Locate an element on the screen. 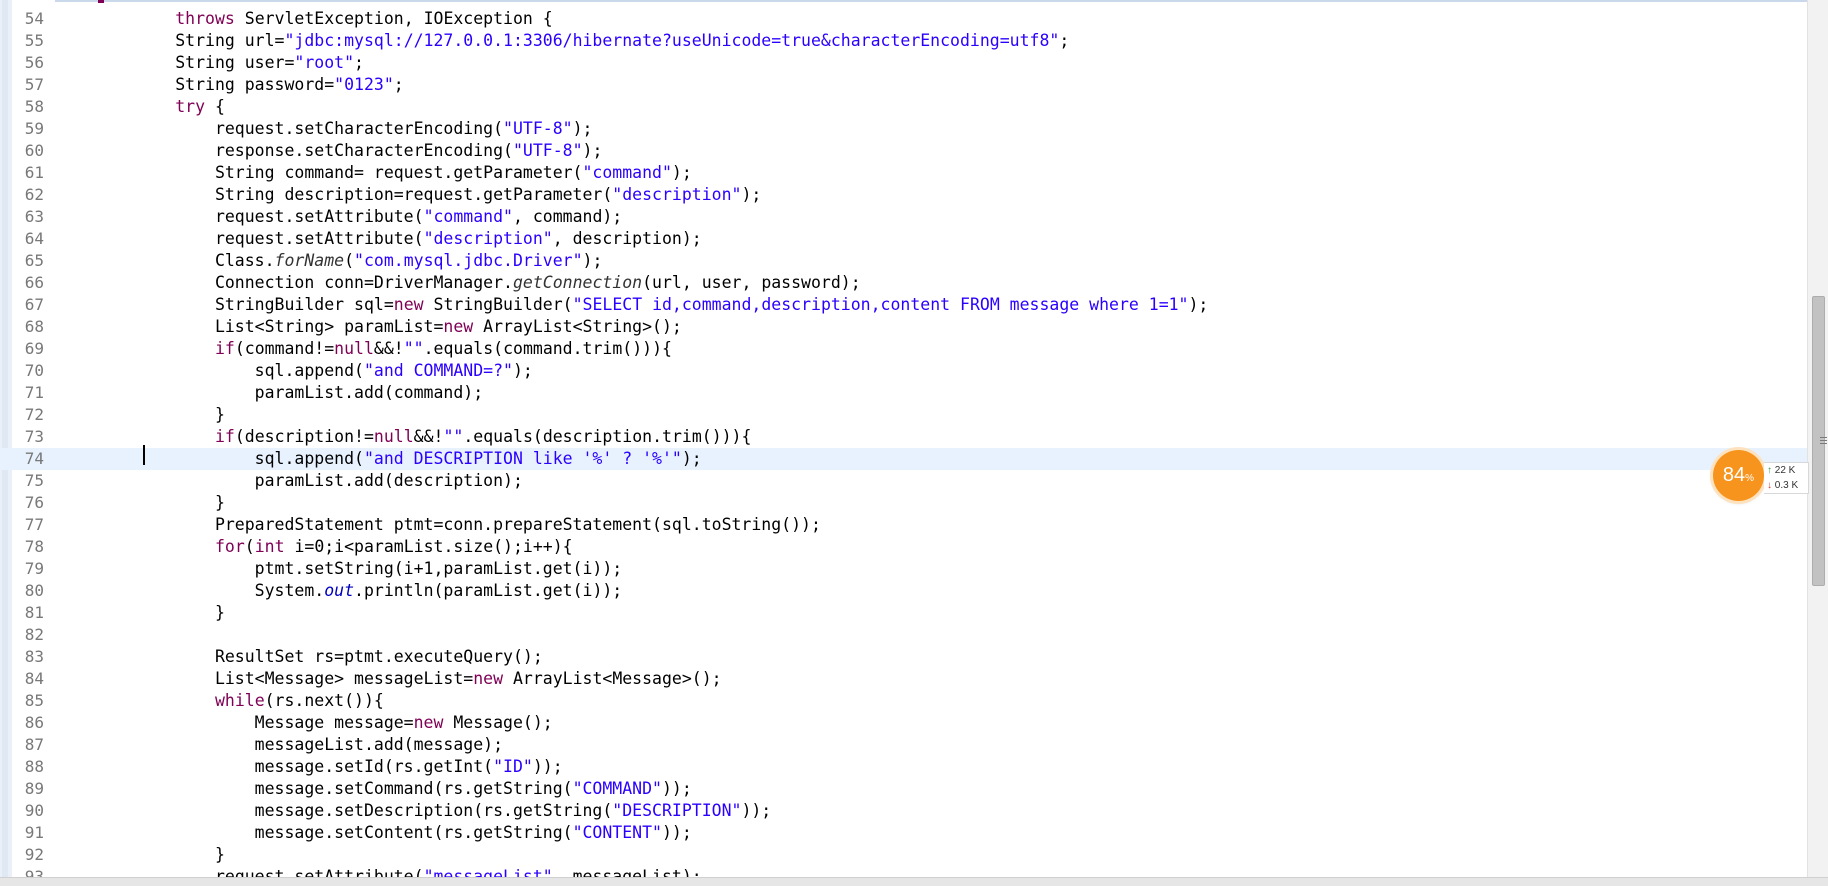 This screenshot has width=1828, height=886. code-line: 78 for(int i=0;i<paramList.size();i++){ is located at coordinates (904, 547).